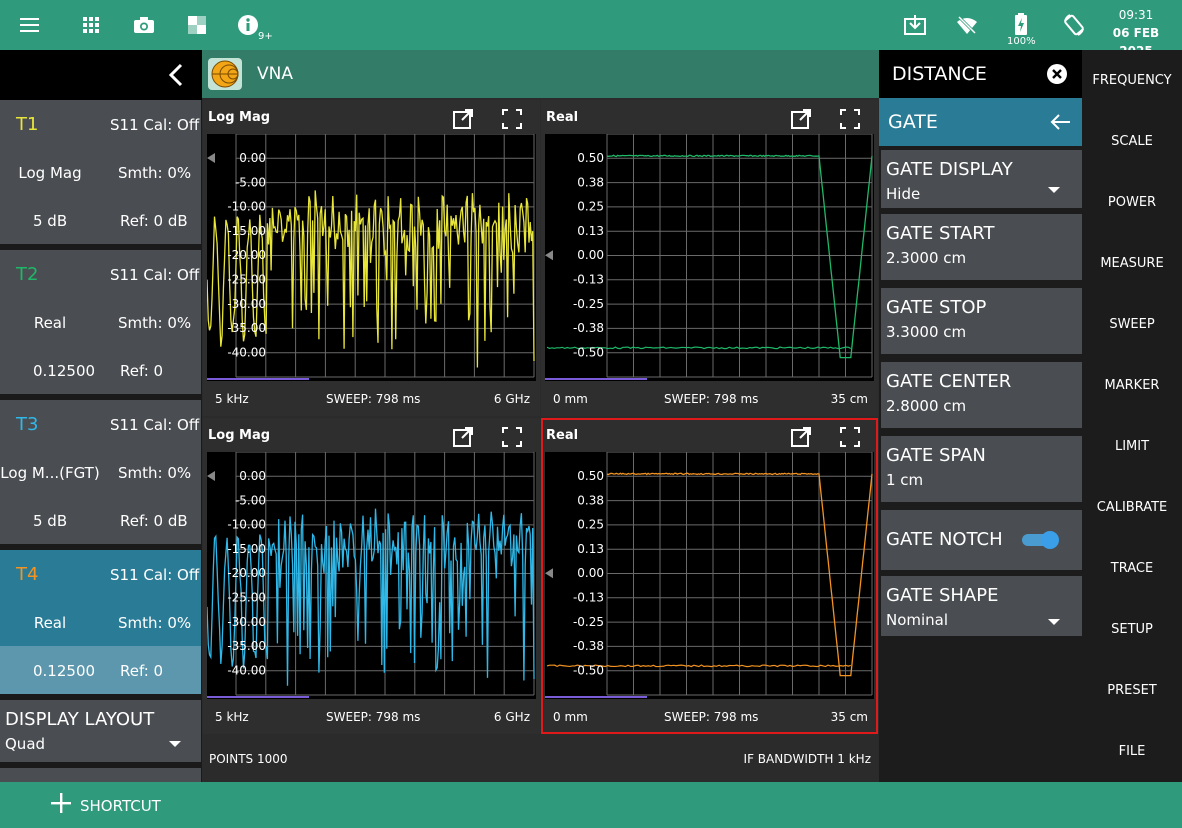 This screenshot has height=828, width=1182. I want to click on menu-item-gate-display: GATE DISPLAY Hide, so click(981, 179).